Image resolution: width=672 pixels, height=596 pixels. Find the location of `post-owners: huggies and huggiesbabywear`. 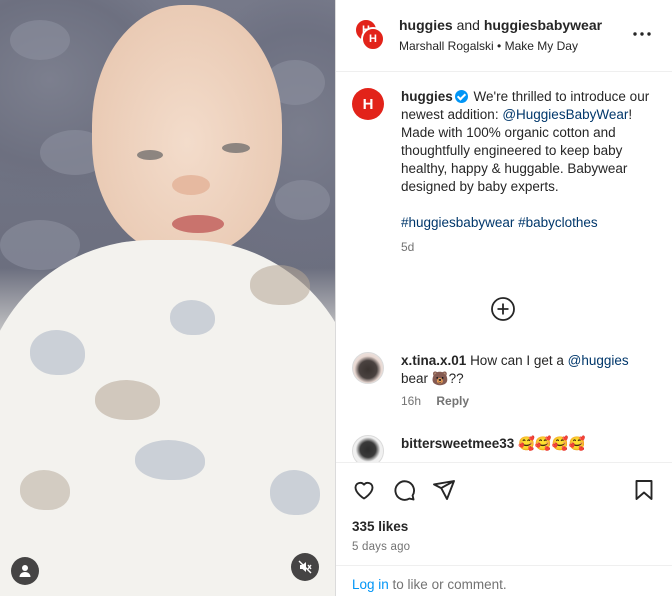

post-owners: huggies and huggiesbabywear is located at coordinates (500, 25).